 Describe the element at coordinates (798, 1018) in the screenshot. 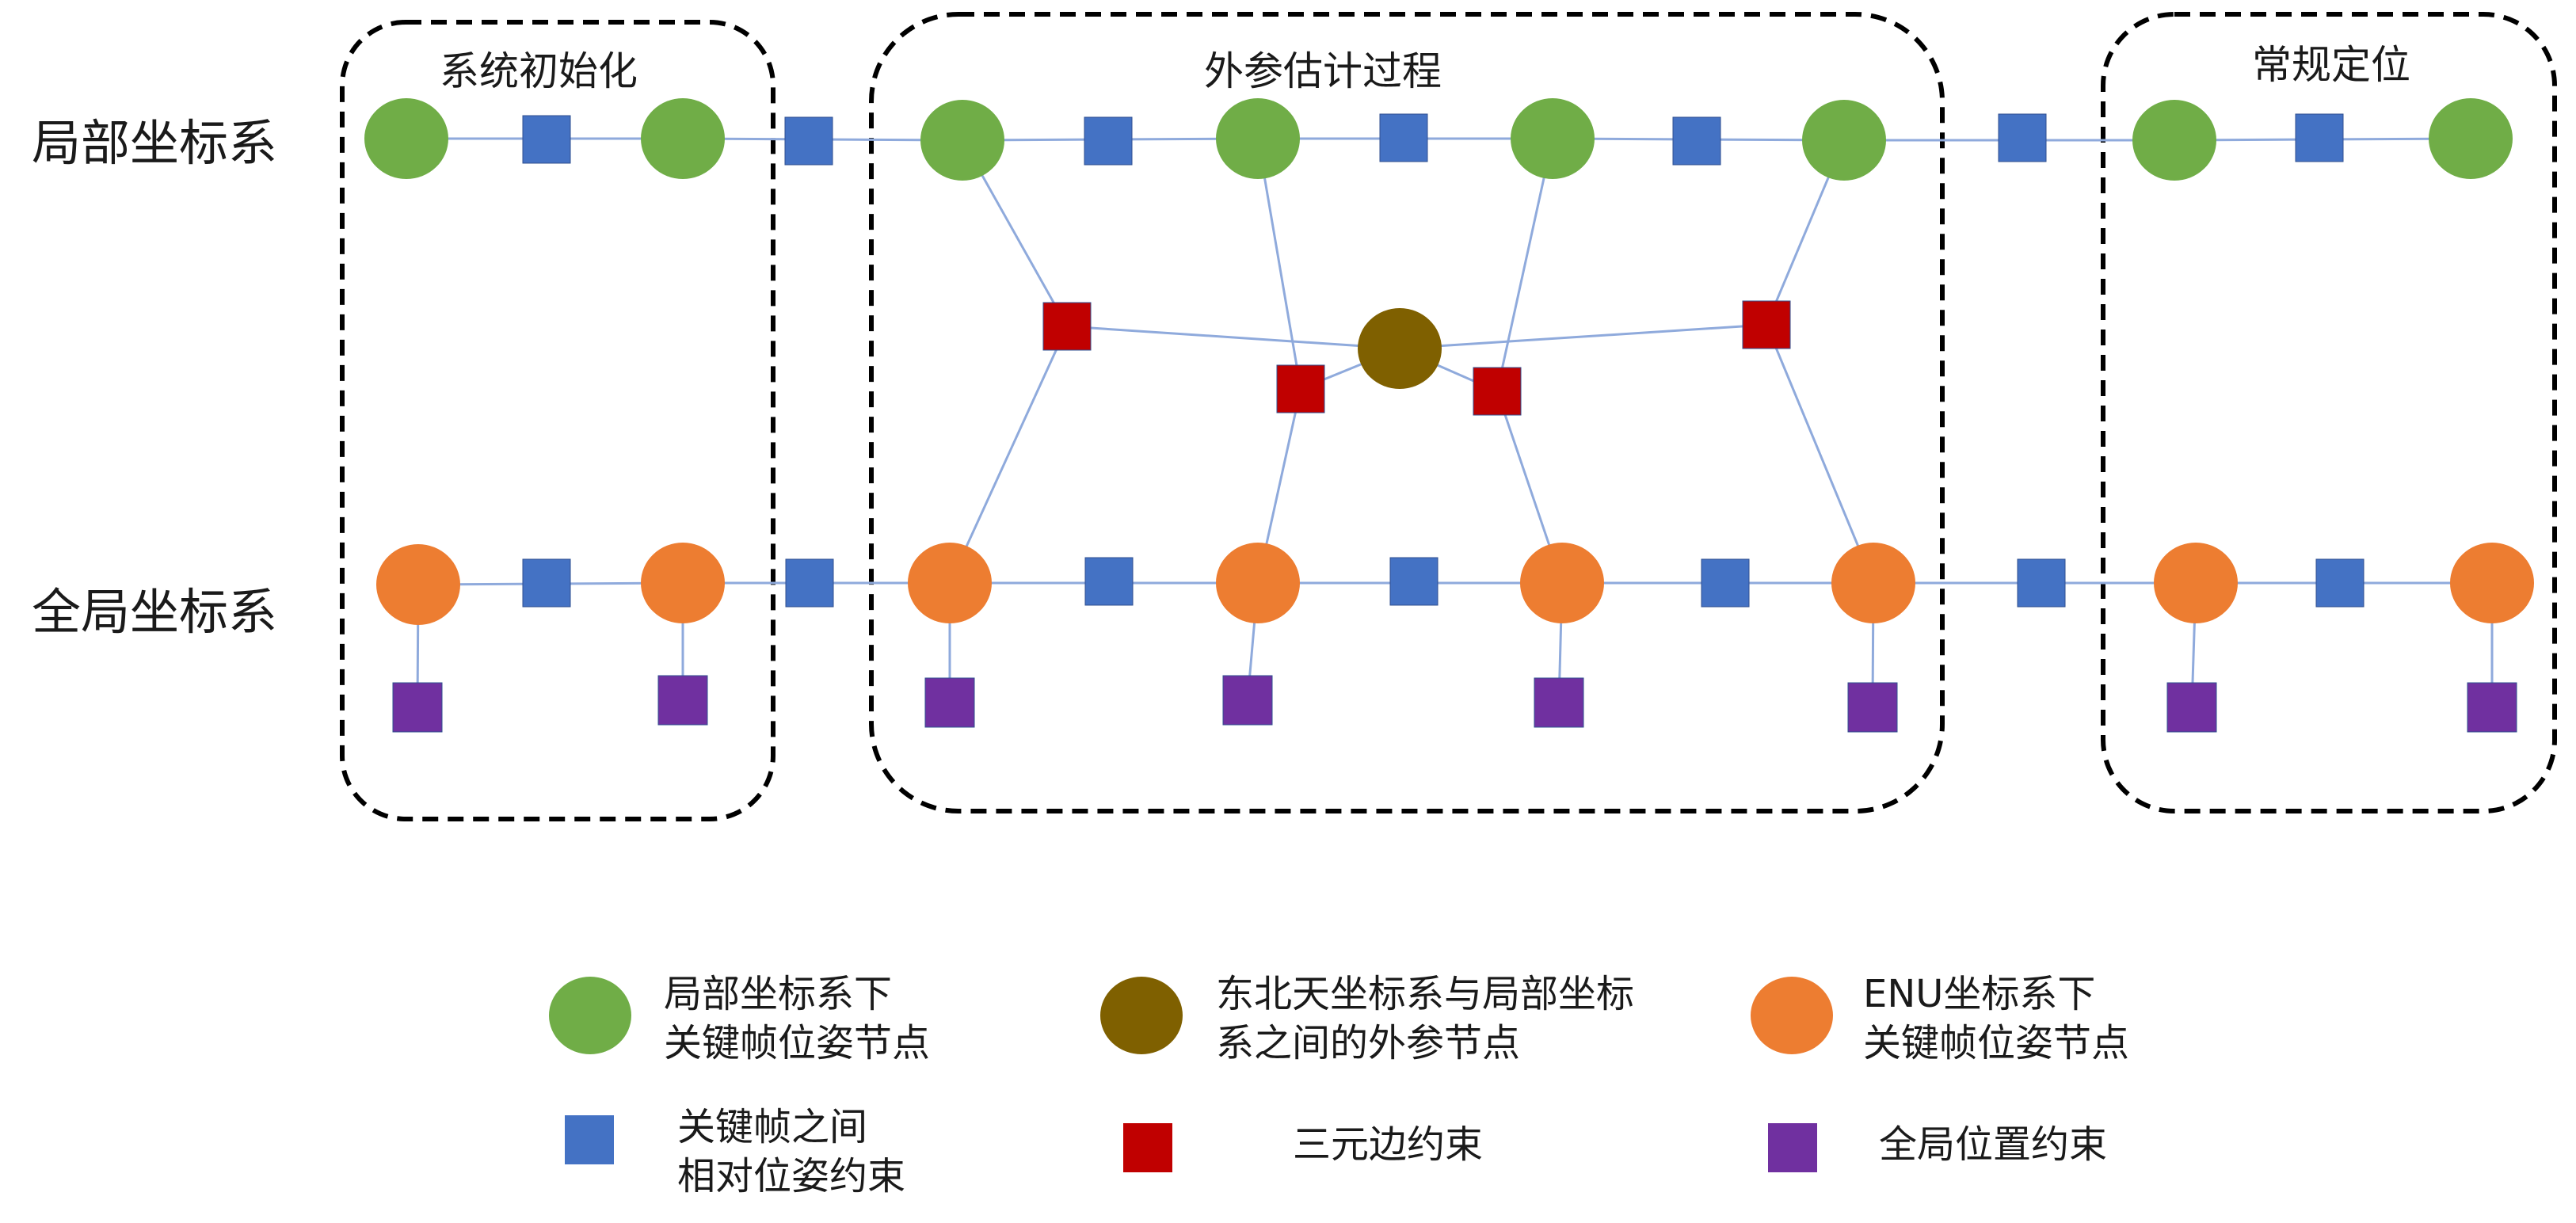

I see `legend-local-node-label: 局部坐标系下 关键帧位姿节点` at that location.